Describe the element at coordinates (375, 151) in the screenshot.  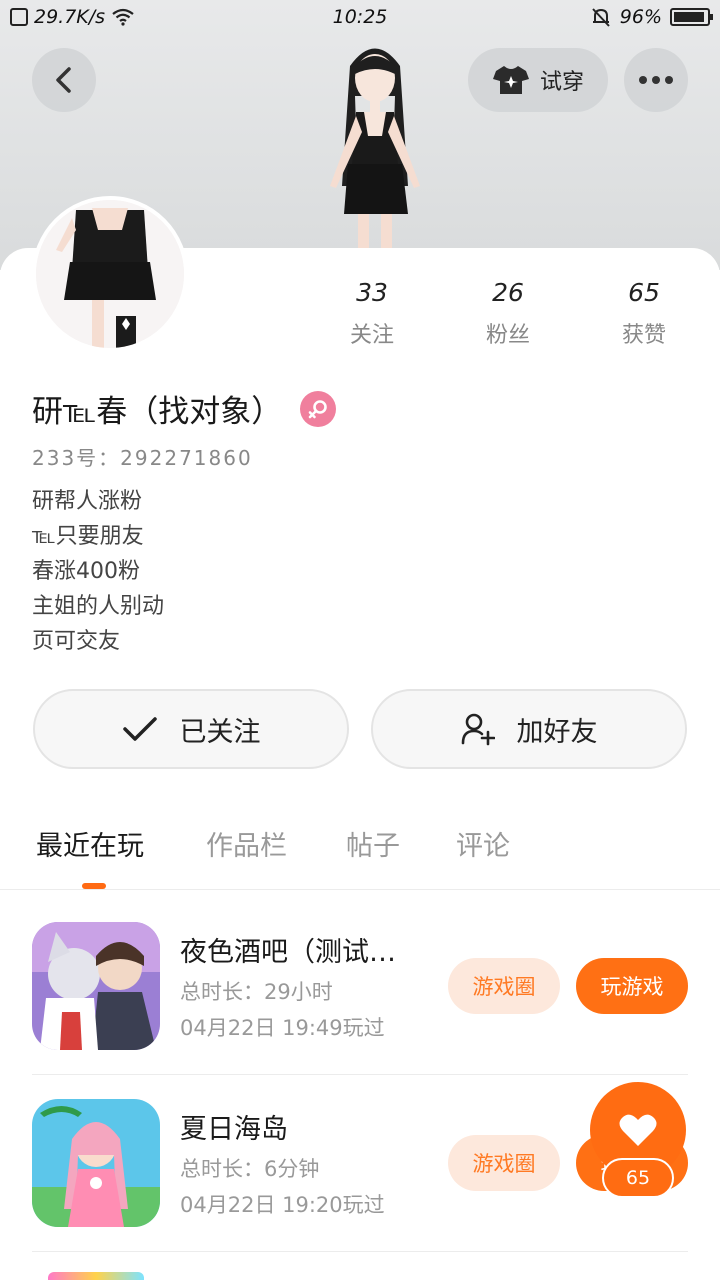
I see `avatar-3d-figure` at that location.